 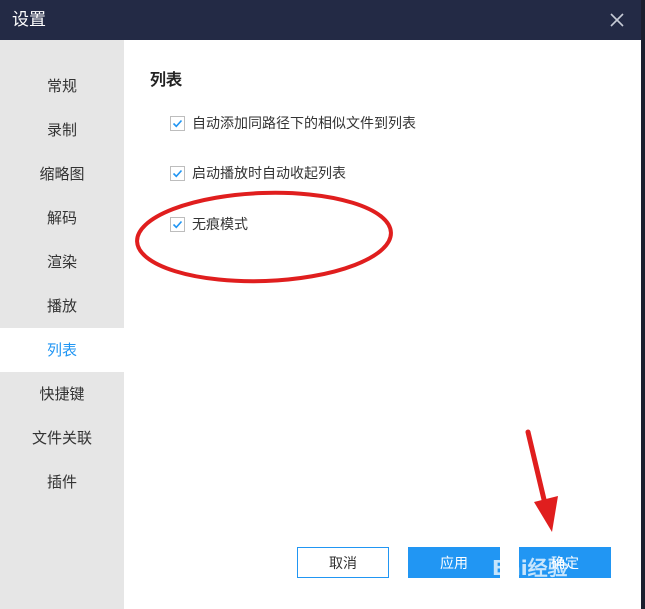 What do you see at coordinates (62, 218) in the screenshot?
I see `sidebar-item-decode: 解码` at bounding box center [62, 218].